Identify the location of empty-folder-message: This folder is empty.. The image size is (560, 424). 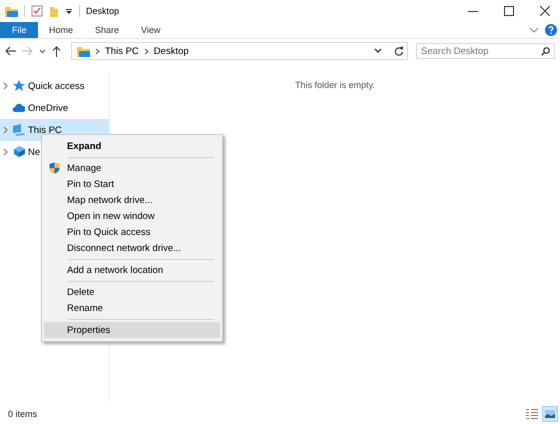
(335, 85).